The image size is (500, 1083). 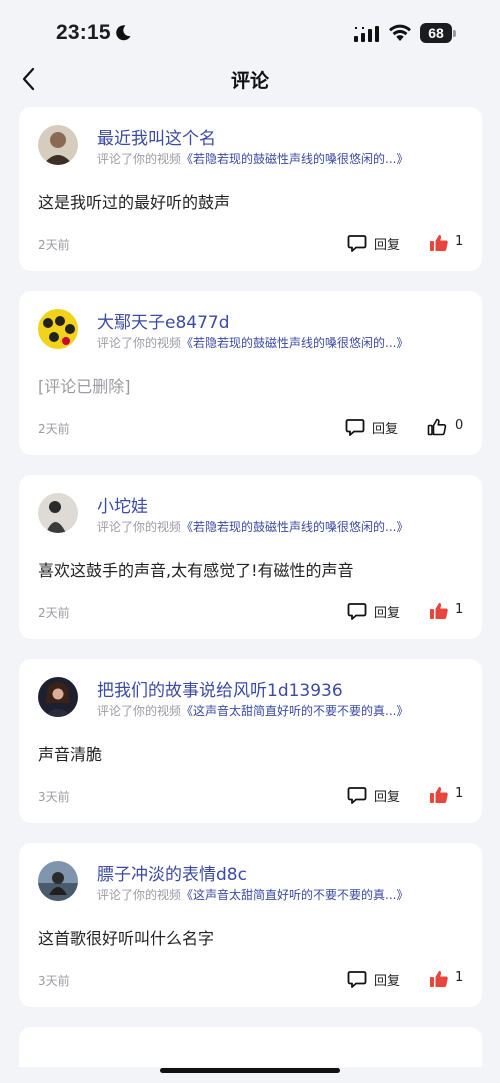 I want to click on nav-bar: 评论, so click(x=250, y=79).